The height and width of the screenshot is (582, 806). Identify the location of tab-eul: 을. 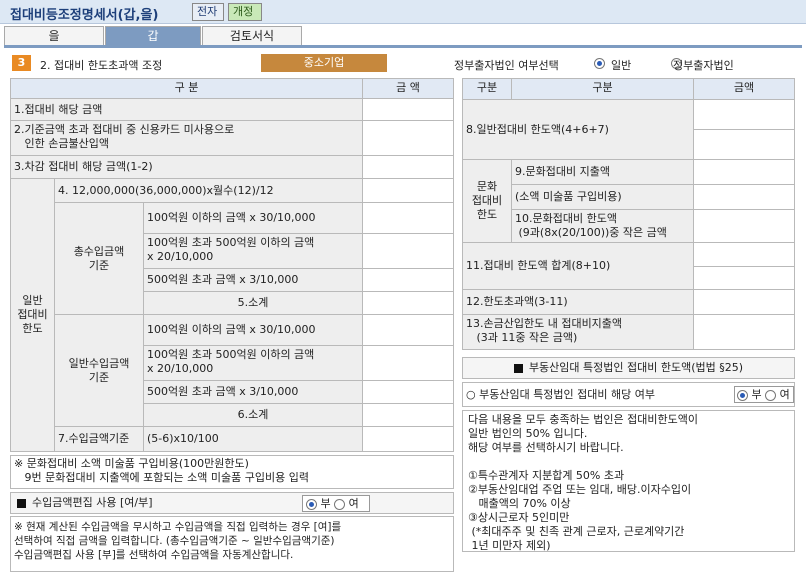
(54, 36).